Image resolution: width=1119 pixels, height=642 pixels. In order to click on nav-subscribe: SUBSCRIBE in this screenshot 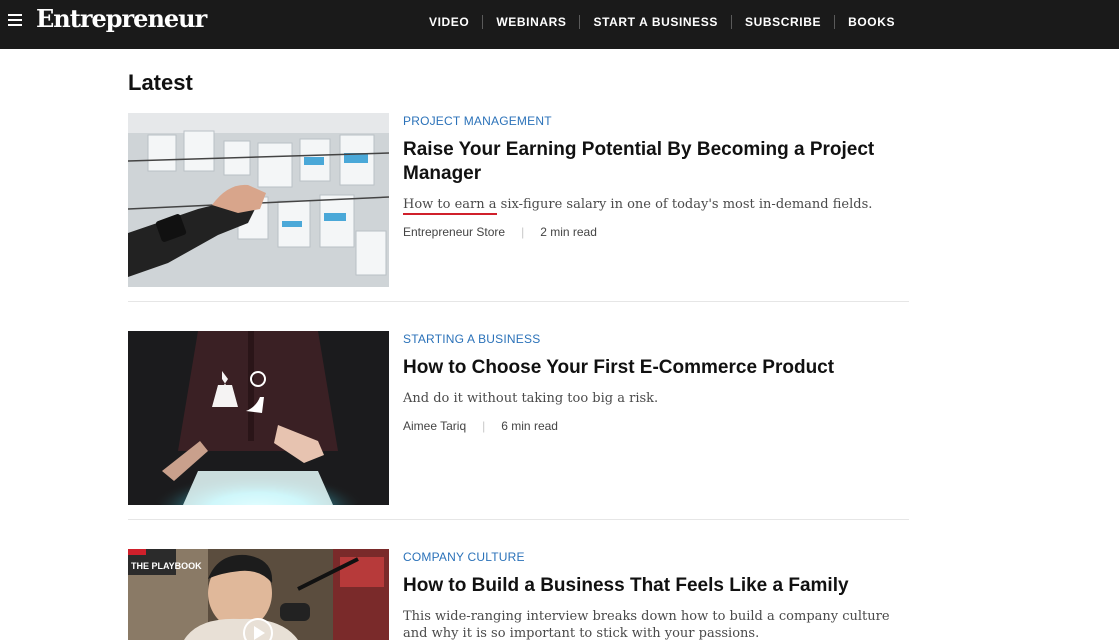, I will do `click(782, 22)`.